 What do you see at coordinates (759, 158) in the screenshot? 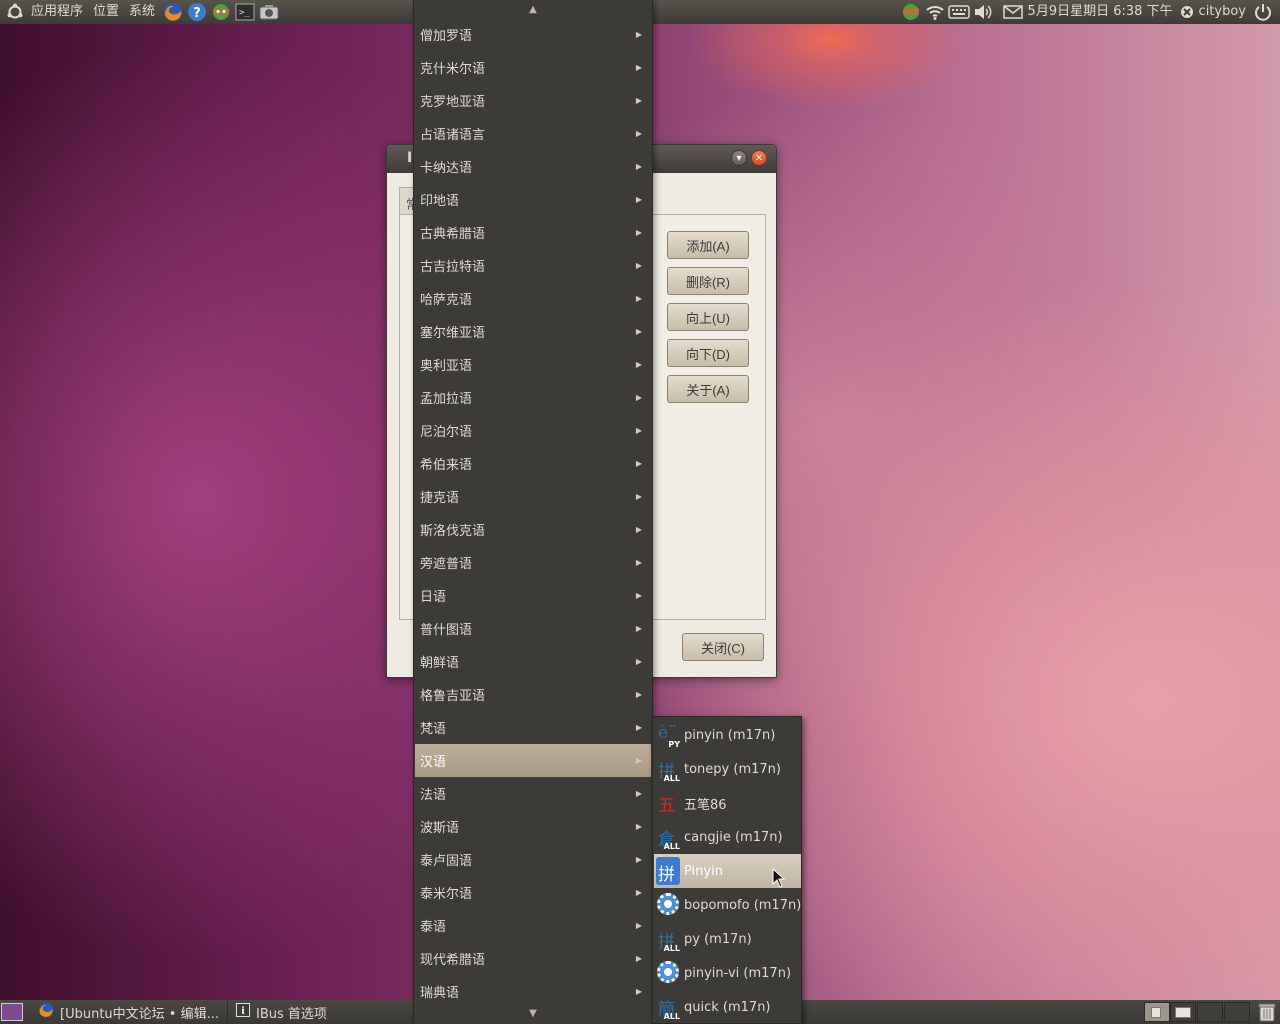
I see `close-window-button: ✕` at bounding box center [759, 158].